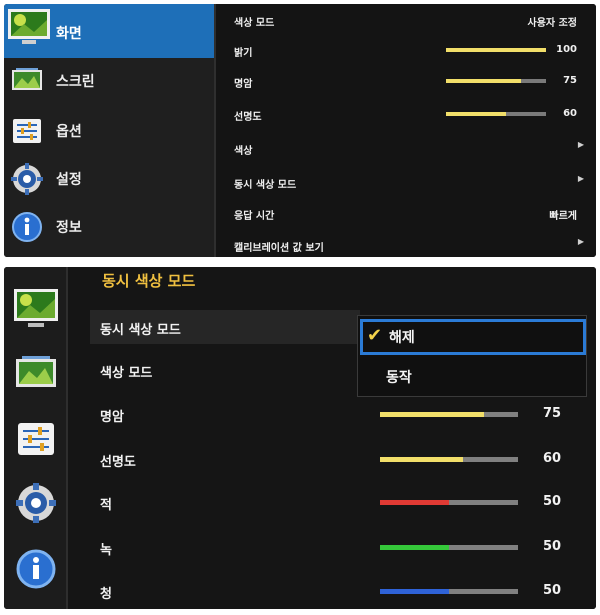 Image resolution: width=600 pixels, height=615 pixels. Describe the element at coordinates (106, 550) in the screenshot. I see `setting-label: 녹` at that location.